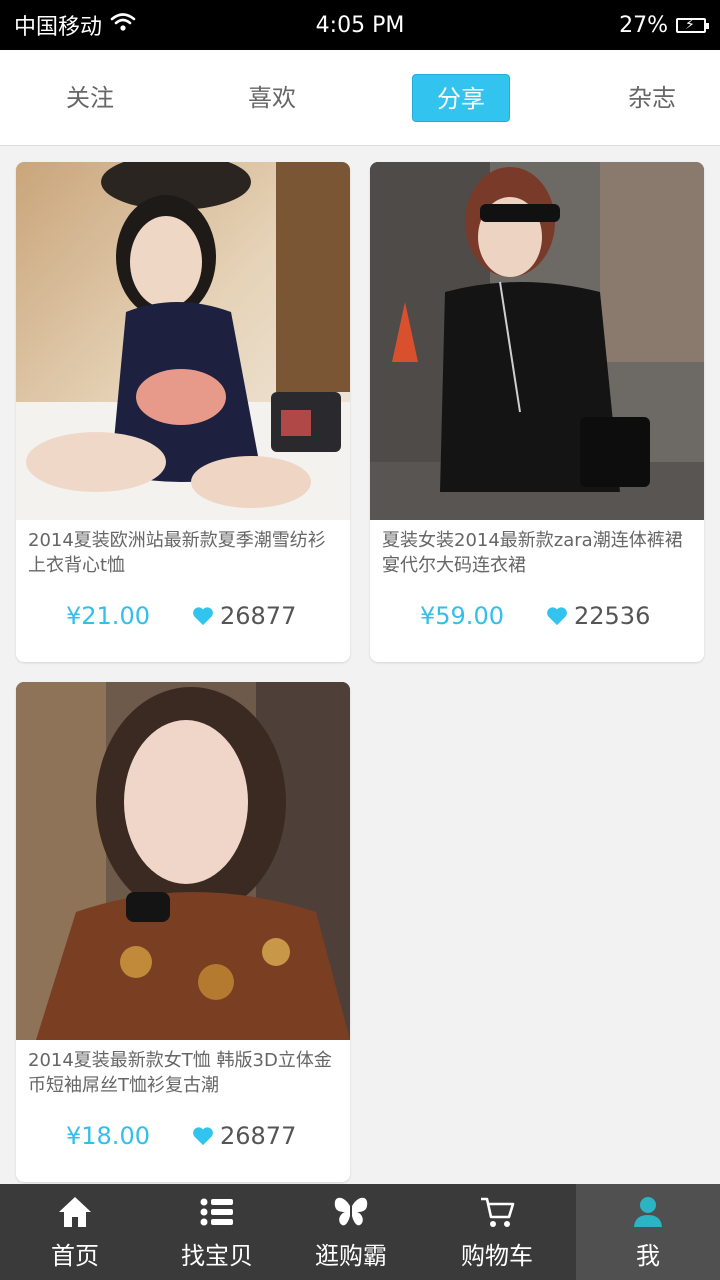 Image resolution: width=720 pixels, height=1280 pixels. Describe the element at coordinates (462, 616) in the screenshot. I see `product-price: ¥59.00` at that location.